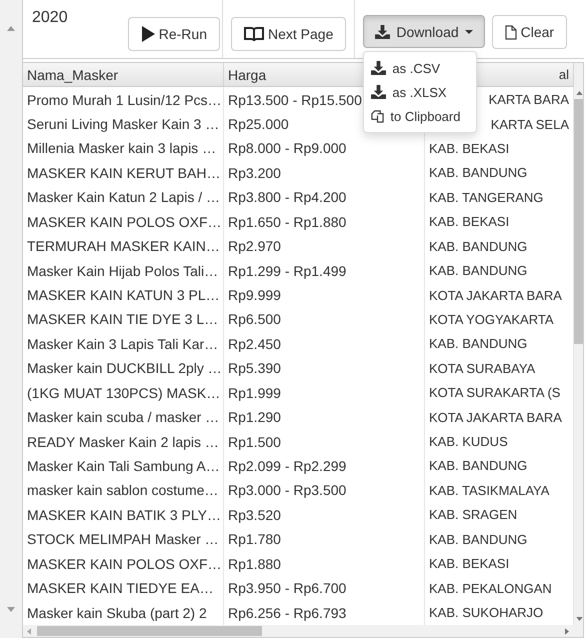 This screenshot has width=586, height=638. I want to click on table-cell: Rp3.950 - Rp6.700, so click(324, 588).